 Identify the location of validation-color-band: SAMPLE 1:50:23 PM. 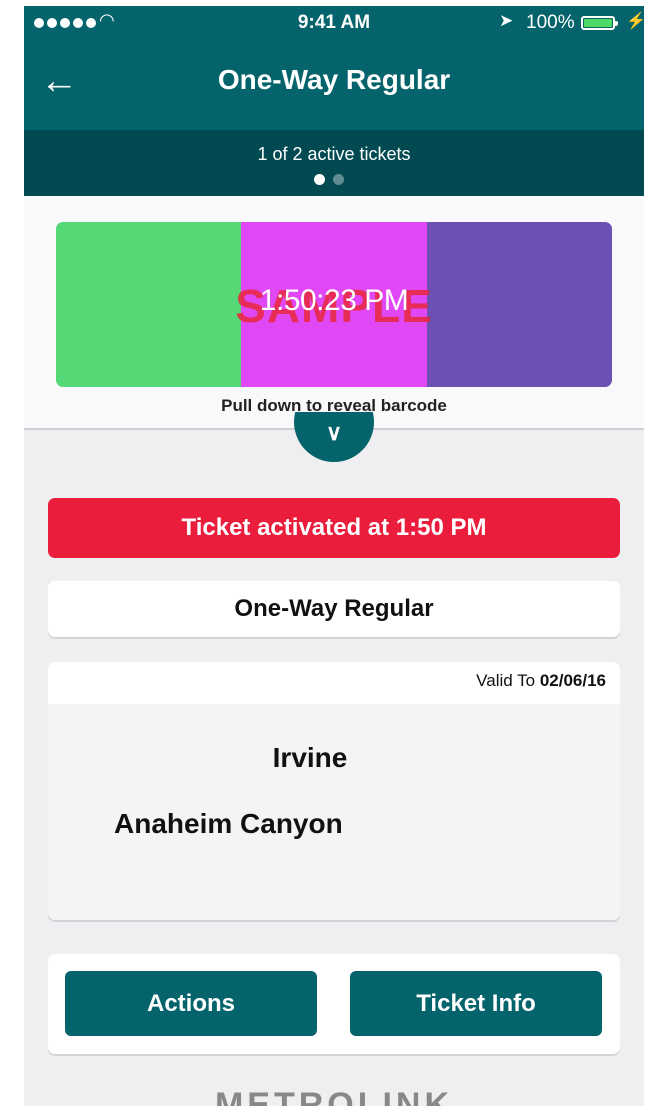
(334, 304).